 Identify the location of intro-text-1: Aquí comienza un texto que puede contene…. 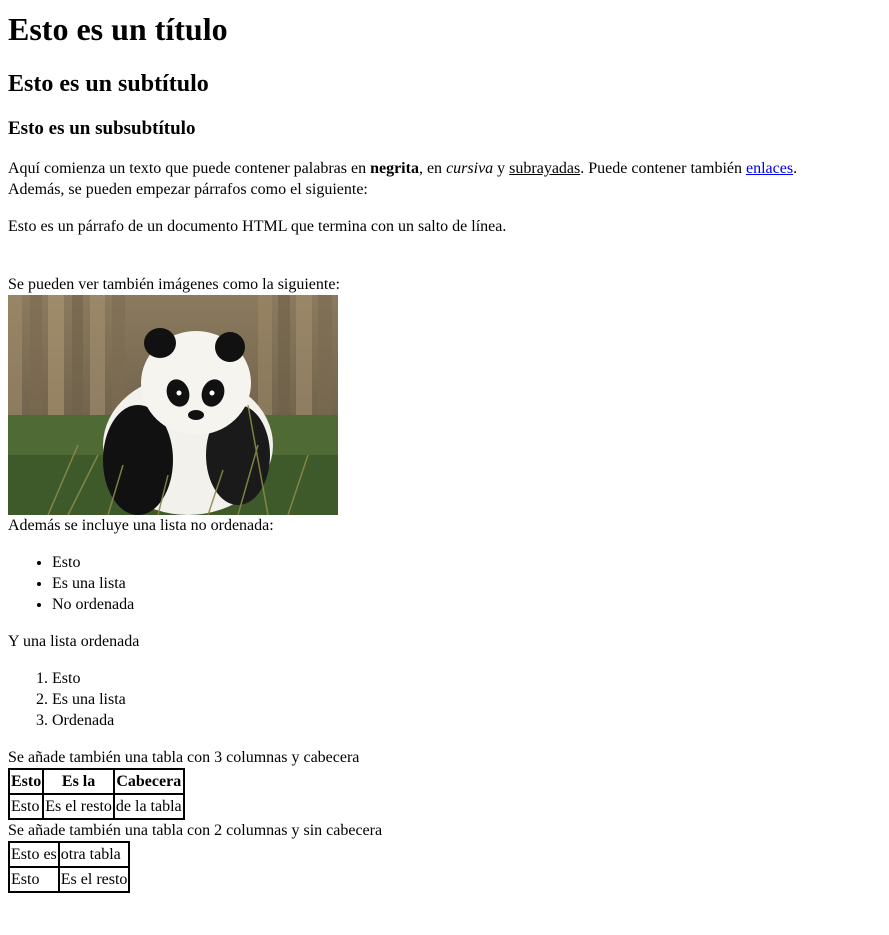
(189, 168).